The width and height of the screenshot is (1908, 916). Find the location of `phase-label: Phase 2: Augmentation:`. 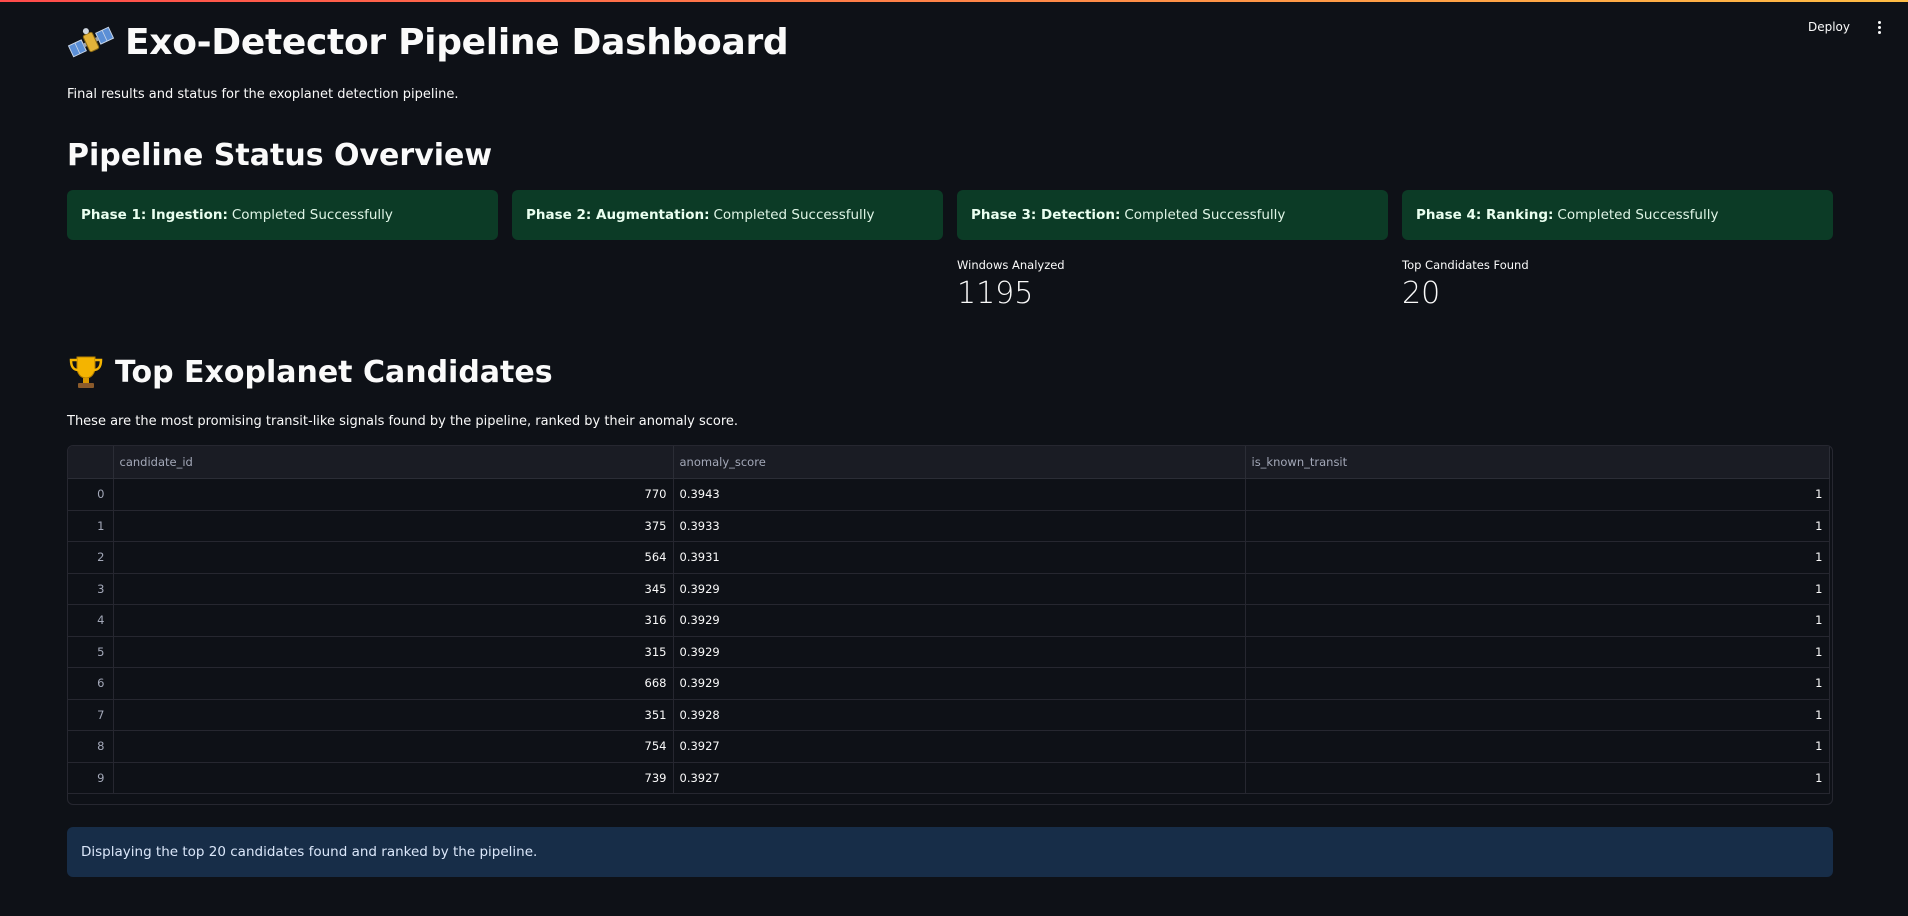

phase-label: Phase 2: Augmentation: is located at coordinates (618, 215).